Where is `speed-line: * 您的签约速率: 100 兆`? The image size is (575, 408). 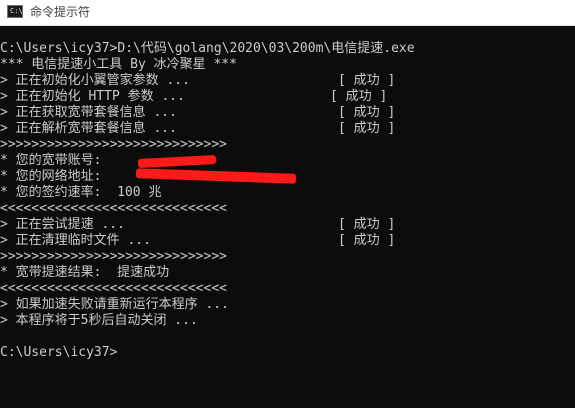 speed-line: * 您的签约速率: 100 兆 is located at coordinates (81, 192).